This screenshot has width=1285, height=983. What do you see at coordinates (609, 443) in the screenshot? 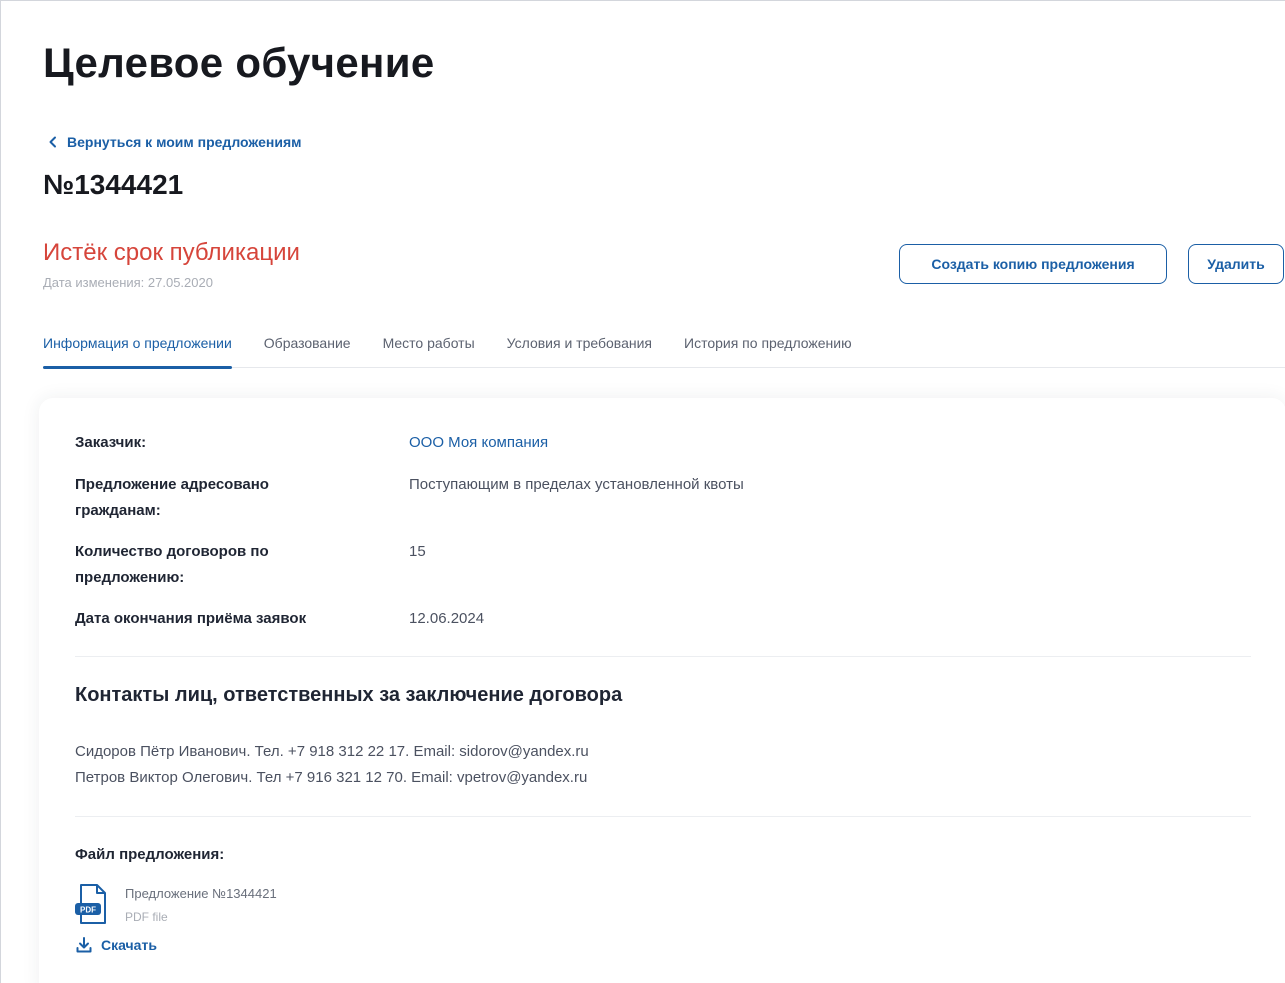
I see `customer-link: ООО Моя компания` at bounding box center [609, 443].